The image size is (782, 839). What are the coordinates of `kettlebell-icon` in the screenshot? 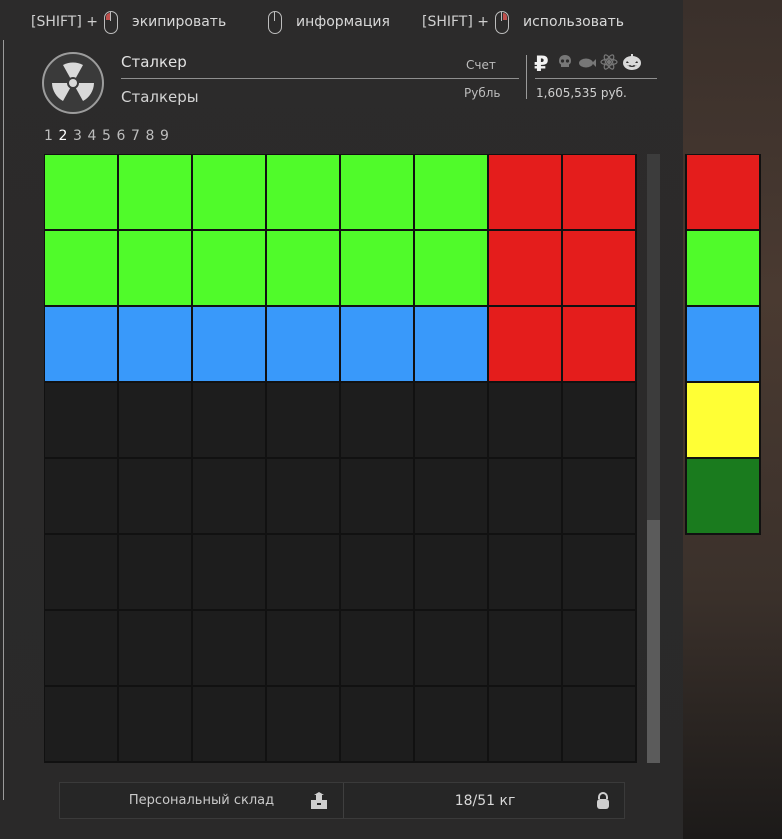 It's located at (603, 800).